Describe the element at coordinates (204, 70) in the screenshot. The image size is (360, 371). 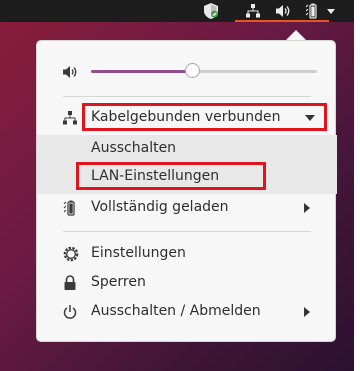
I see `volume-slider` at that location.